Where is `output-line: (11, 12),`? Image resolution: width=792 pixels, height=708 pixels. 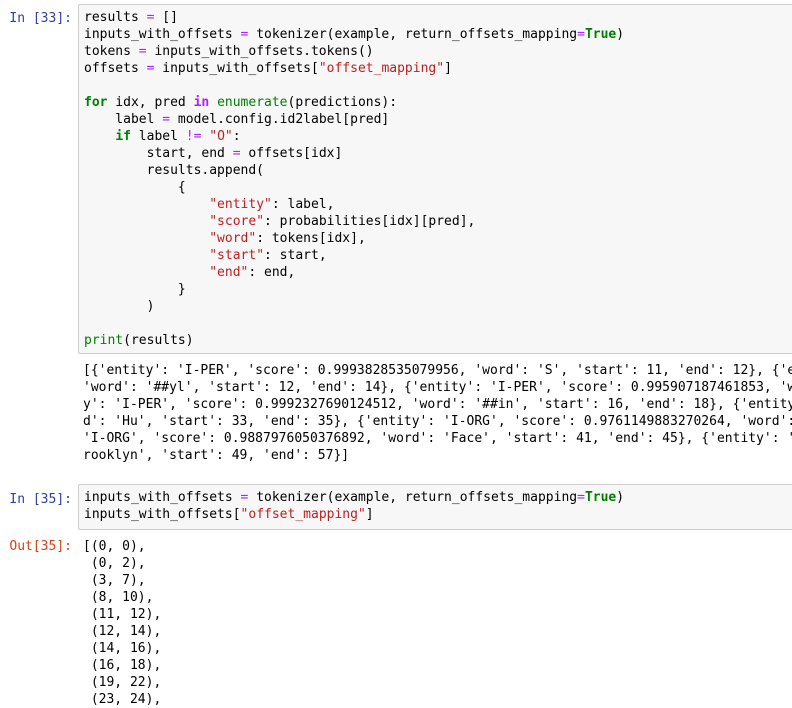 output-line: (11, 12), is located at coordinates (122, 614).